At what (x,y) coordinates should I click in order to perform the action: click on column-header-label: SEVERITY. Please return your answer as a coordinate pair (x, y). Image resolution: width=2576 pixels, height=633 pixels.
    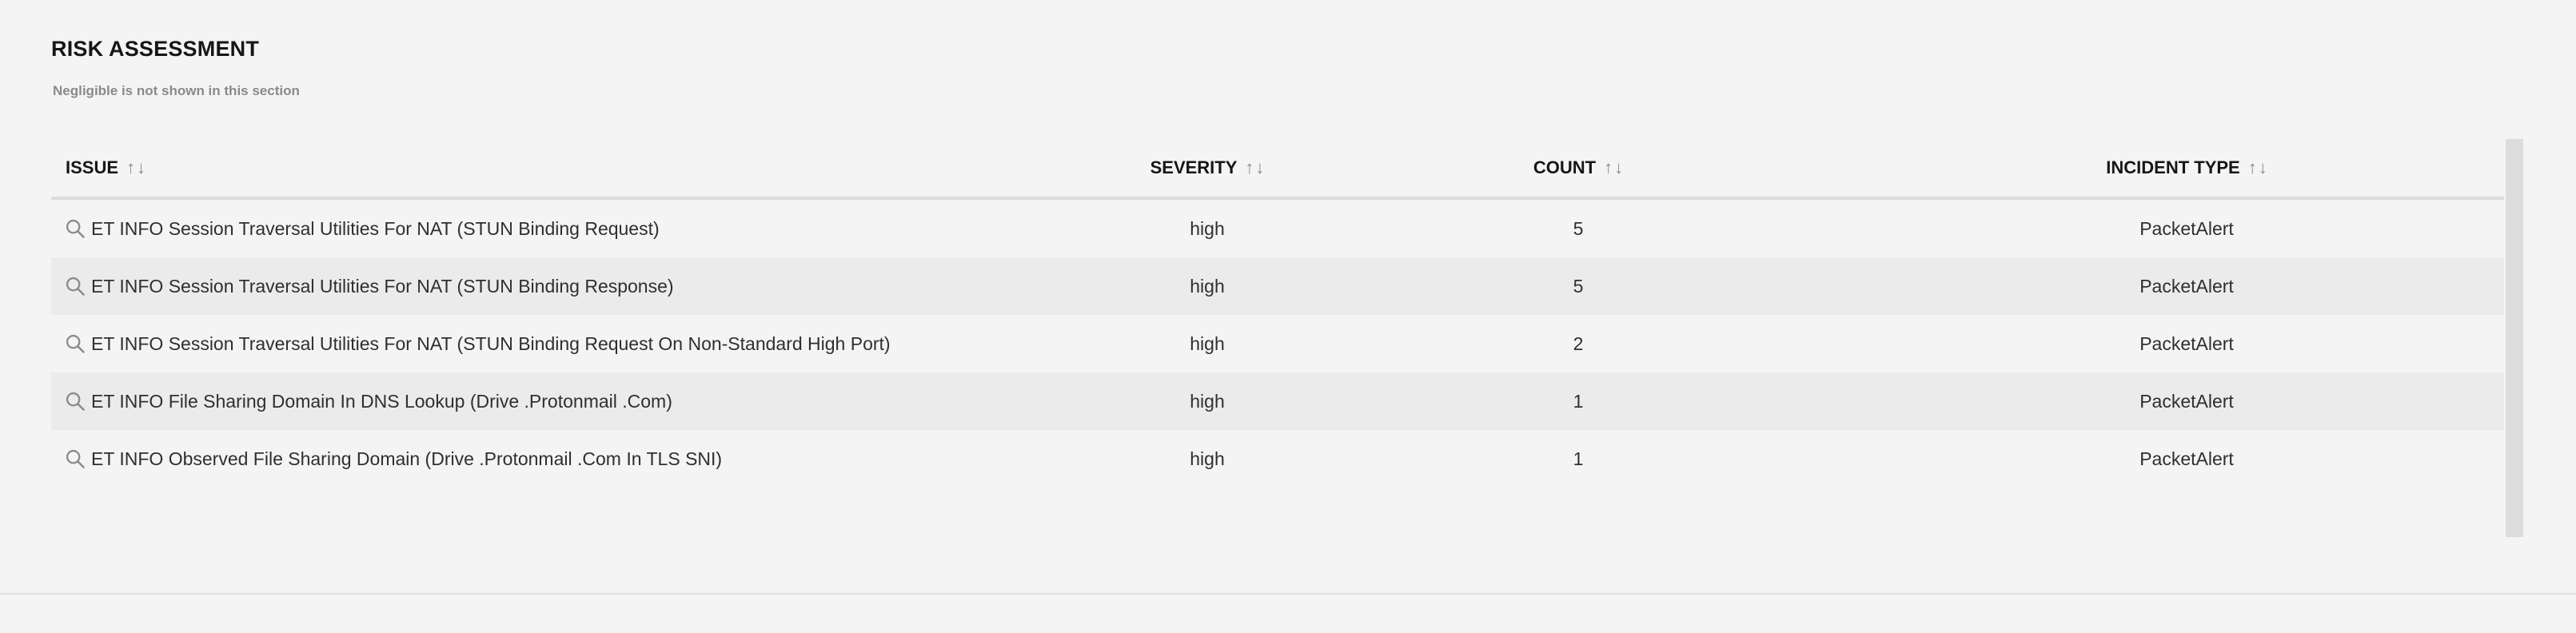
    Looking at the image, I should click on (1194, 167).